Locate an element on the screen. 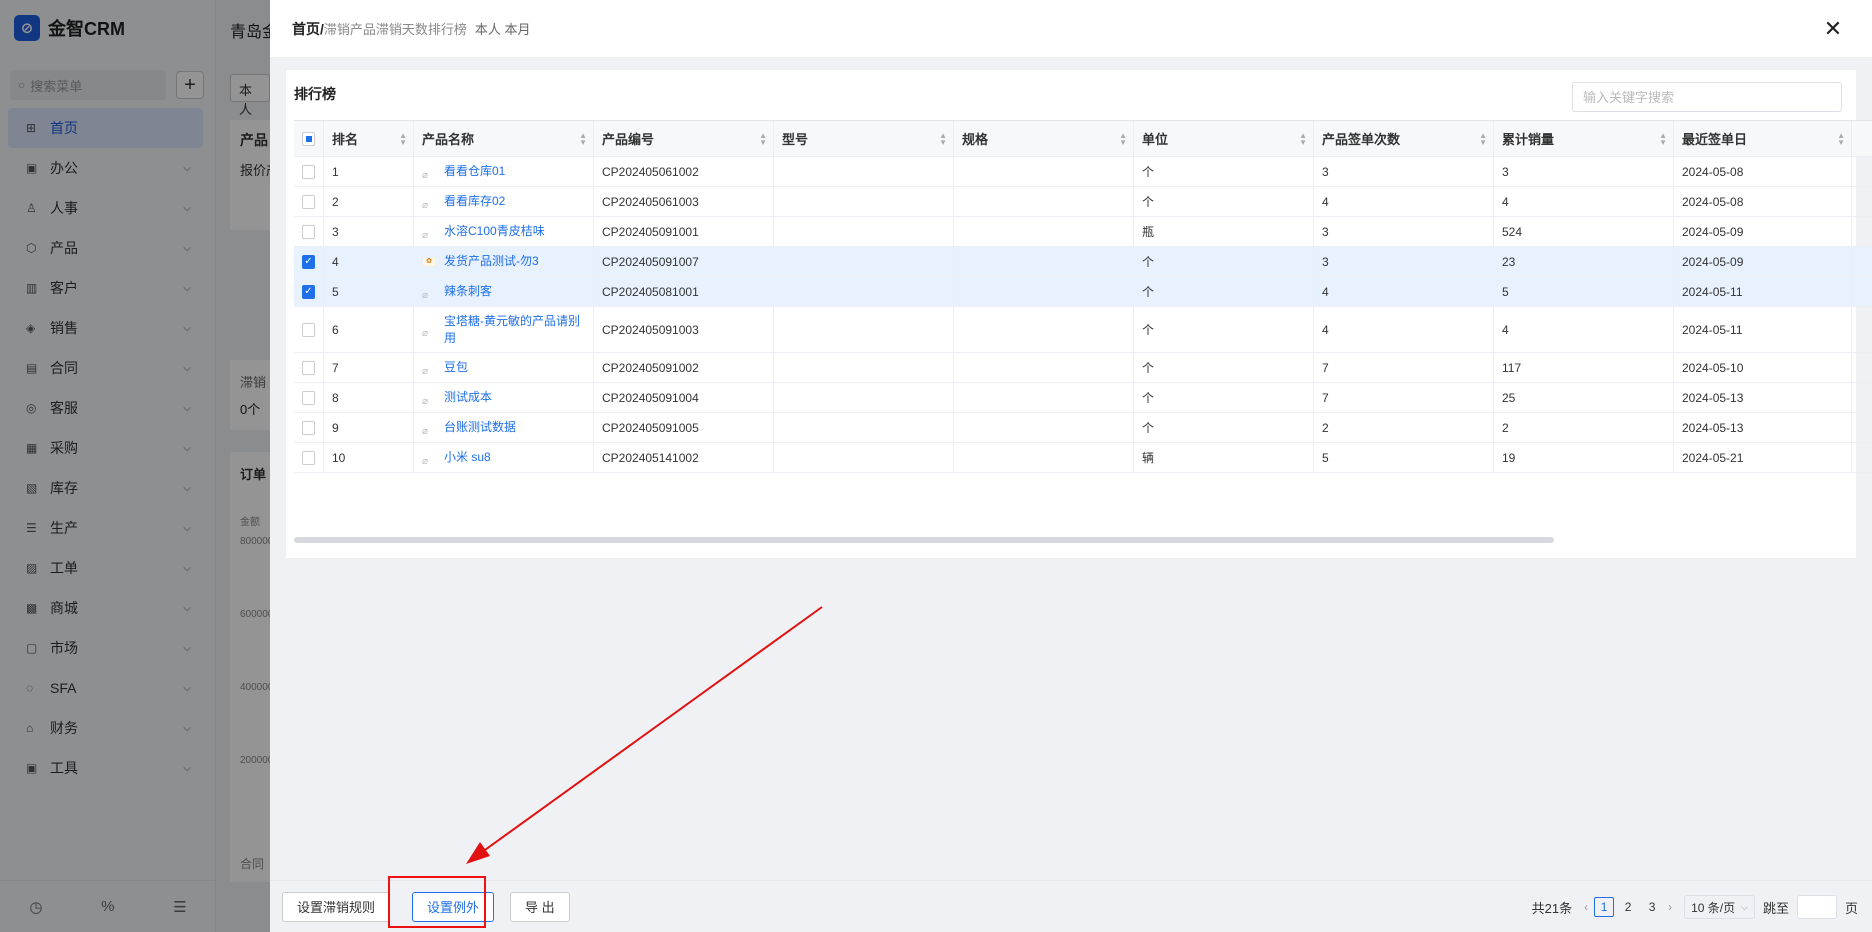 The height and width of the screenshot is (932, 1872). product-link: ⌀ 宝塔糖-黄元敏的产品请别用 is located at coordinates (503, 330).